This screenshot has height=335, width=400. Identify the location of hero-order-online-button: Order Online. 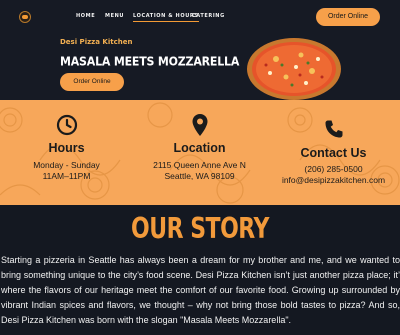
(92, 82).